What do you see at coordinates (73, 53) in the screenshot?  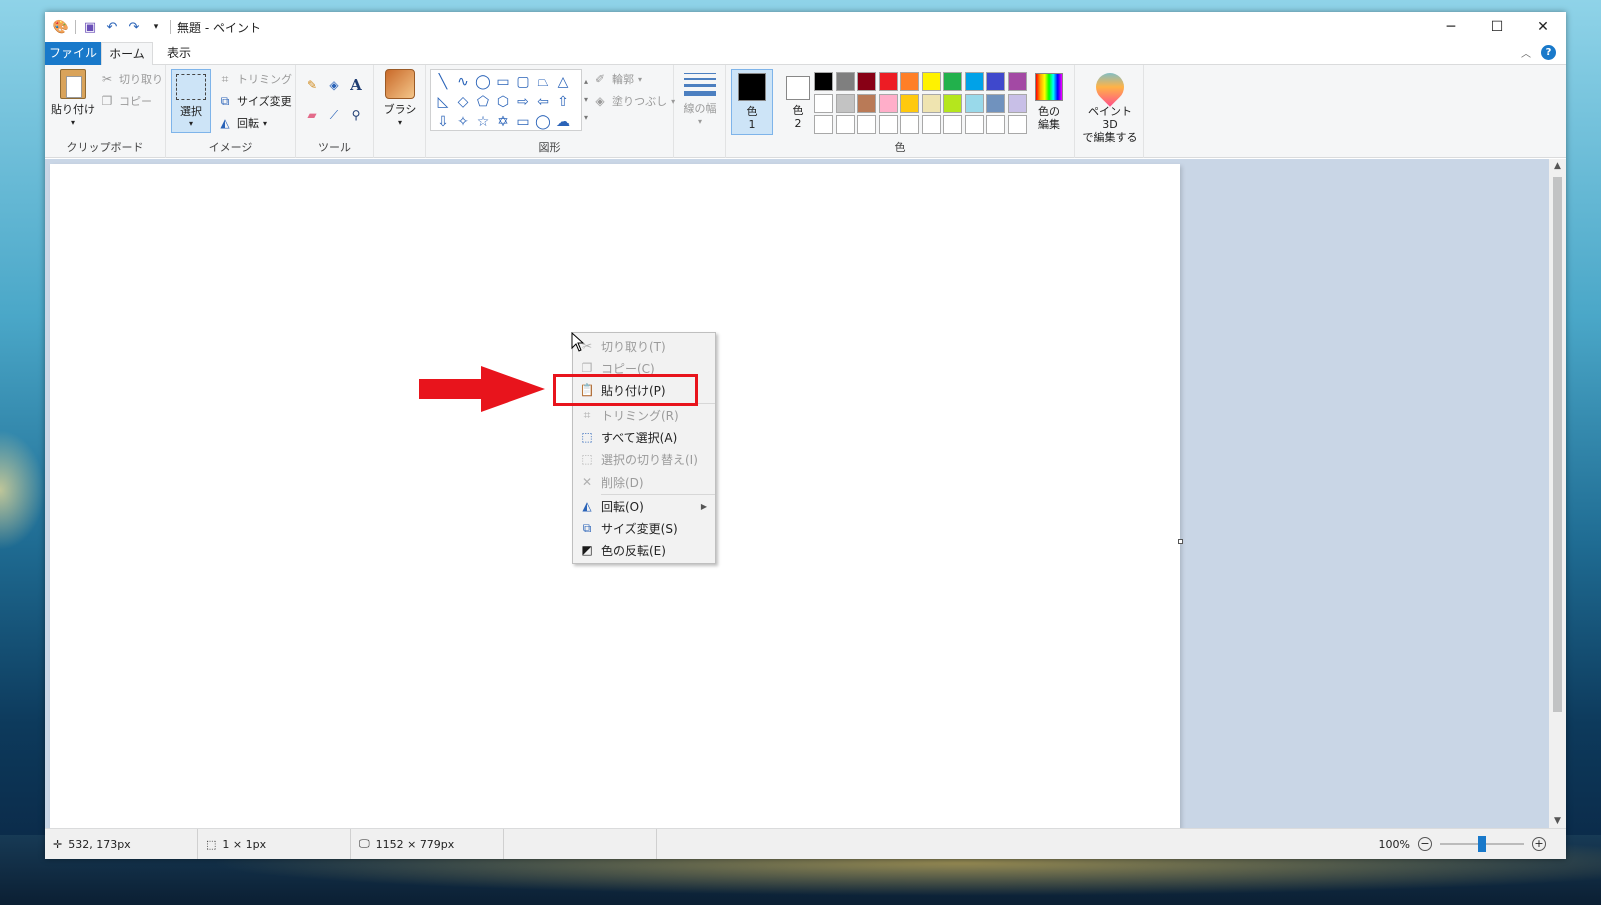 I see `tab-file: ファイル` at bounding box center [73, 53].